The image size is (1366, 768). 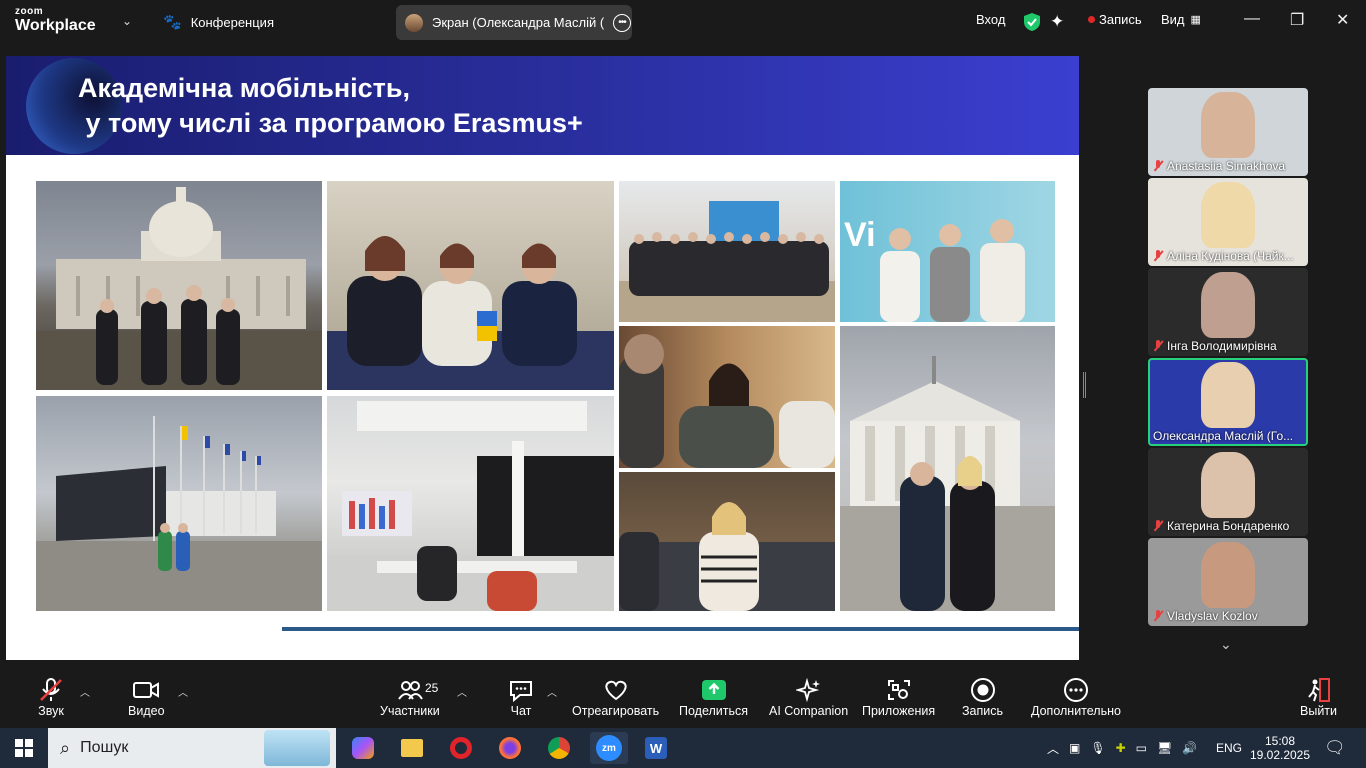 I want to click on logo-chevron-down-icon: ⌄, so click(x=127, y=21).